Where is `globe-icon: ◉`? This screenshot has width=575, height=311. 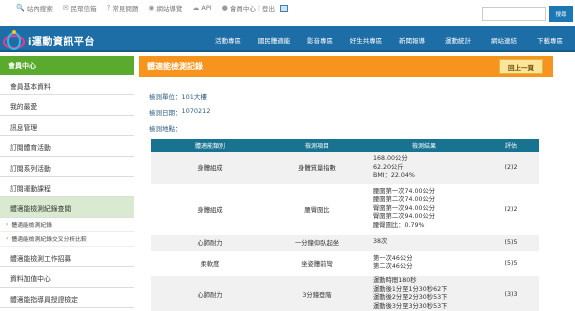
globe-icon: ◉ is located at coordinates (151, 8).